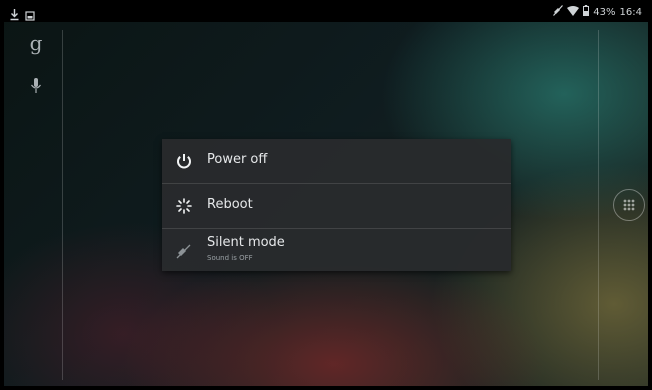  What do you see at coordinates (184, 161) in the screenshot?
I see `power-icon` at bounding box center [184, 161].